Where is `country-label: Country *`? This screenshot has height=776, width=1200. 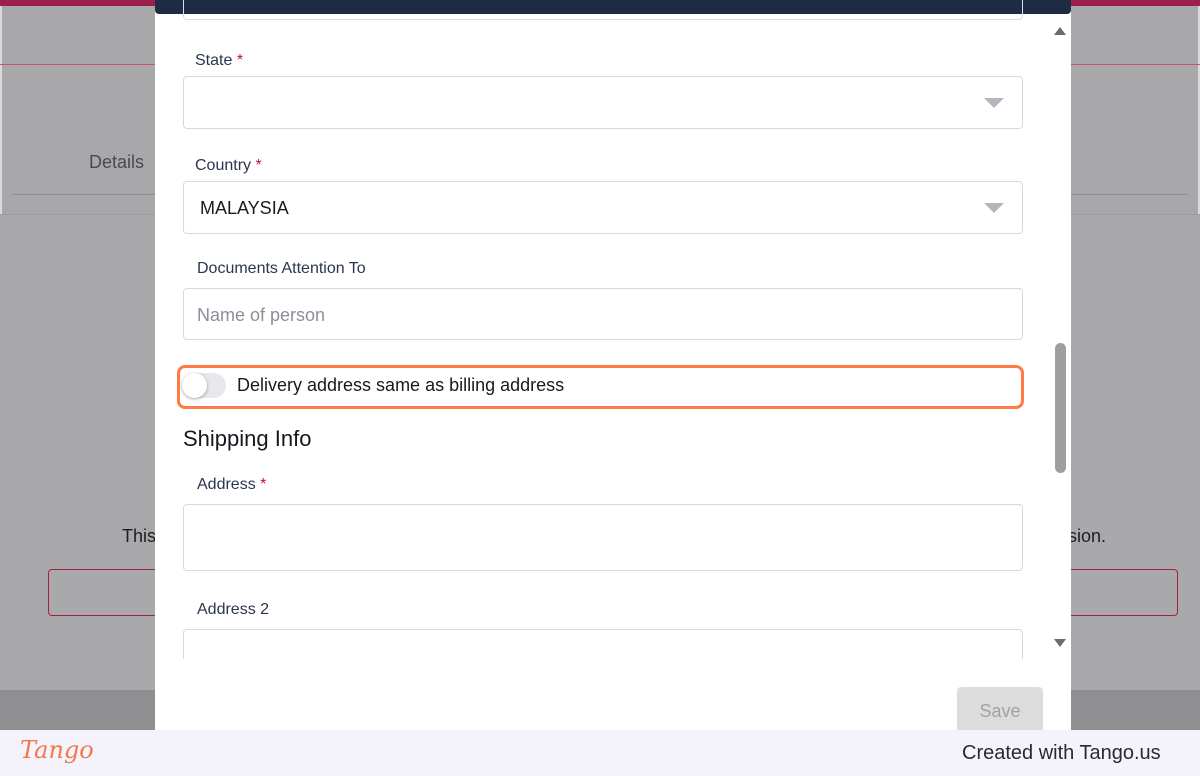
country-label: Country * is located at coordinates (228, 166).